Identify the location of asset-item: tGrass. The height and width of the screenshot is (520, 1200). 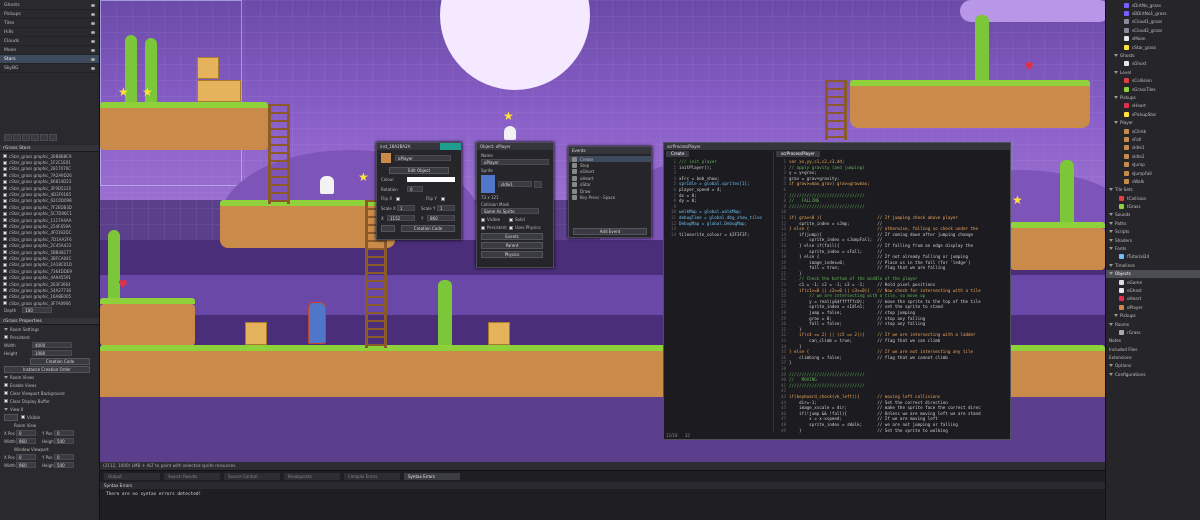
(1153, 206).